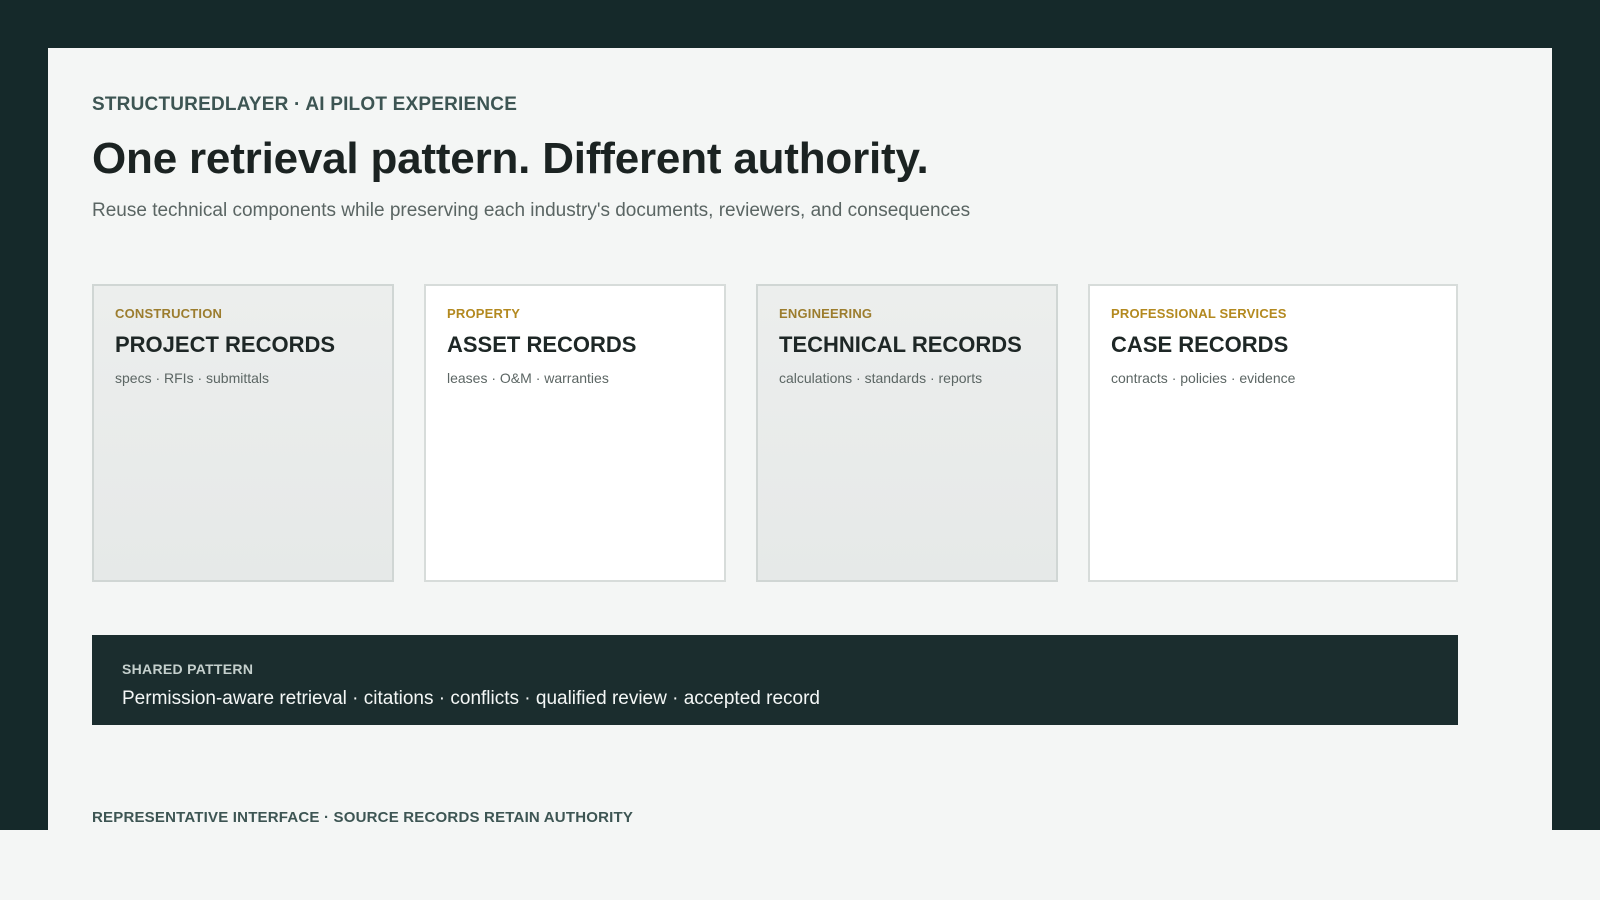 The width and height of the screenshot is (1600, 900). What do you see at coordinates (225, 344) in the screenshot?
I see `card-title: PROJECT RECORDS` at bounding box center [225, 344].